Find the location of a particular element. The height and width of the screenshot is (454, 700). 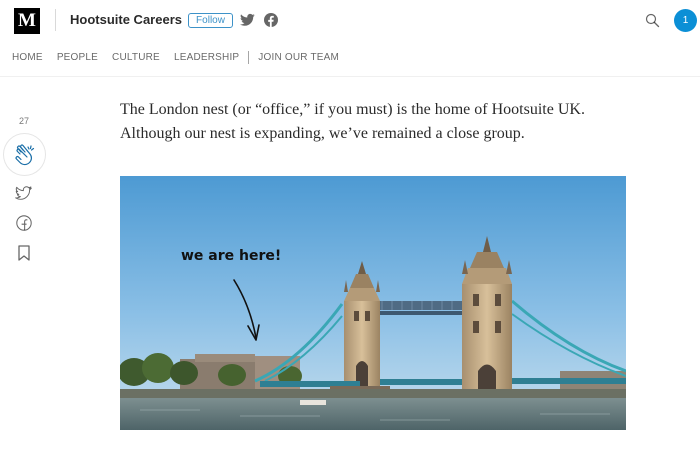

share-facebook-icon is located at coordinates (24, 223).